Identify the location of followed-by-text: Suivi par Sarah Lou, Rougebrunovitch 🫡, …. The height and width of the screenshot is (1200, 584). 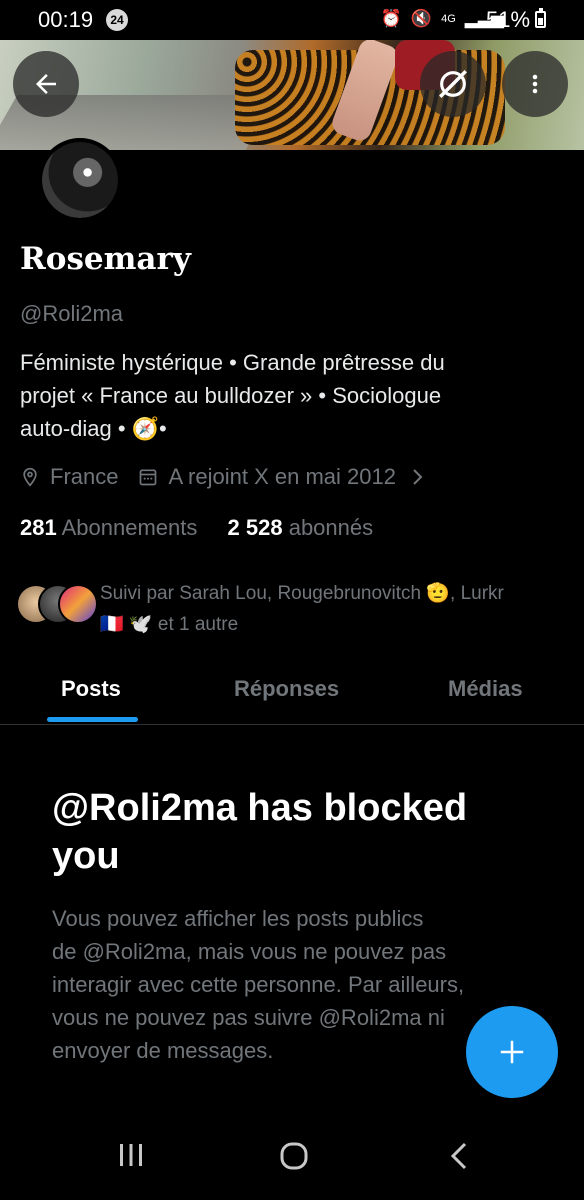
(335, 609).